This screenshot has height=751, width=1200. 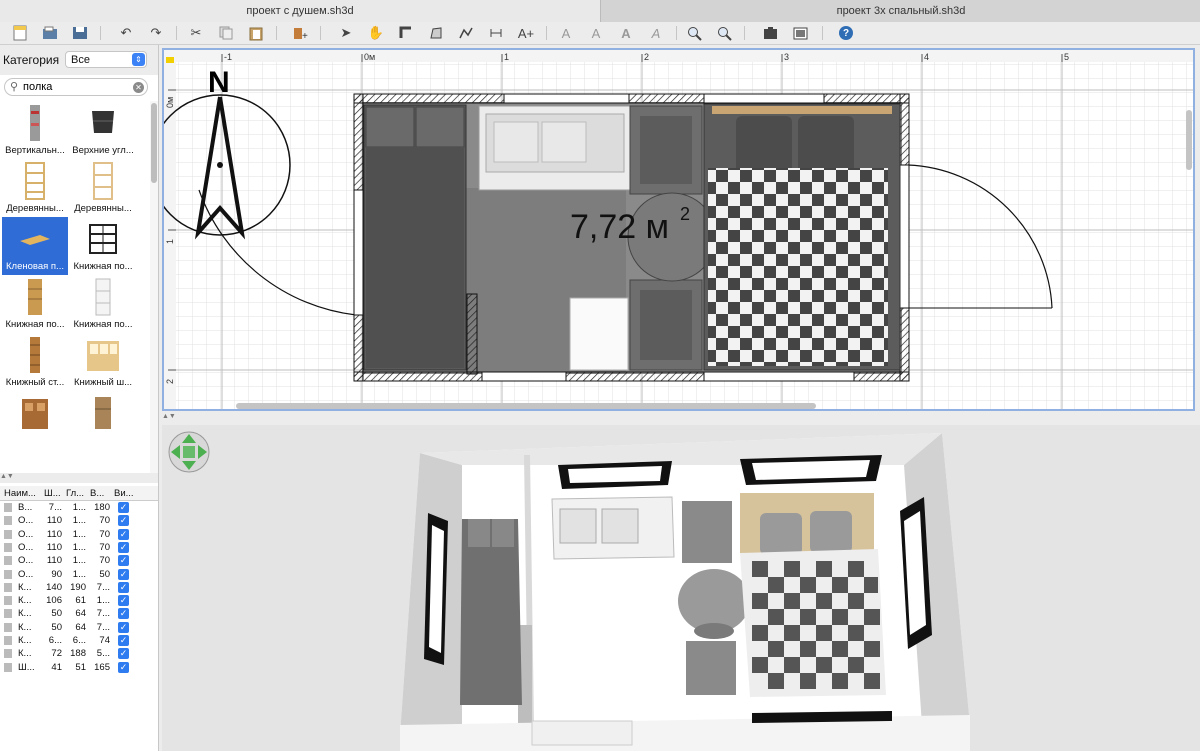 I want to click on tab-project-shower: проект с душем.sh3d, so click(x=300, y=11).